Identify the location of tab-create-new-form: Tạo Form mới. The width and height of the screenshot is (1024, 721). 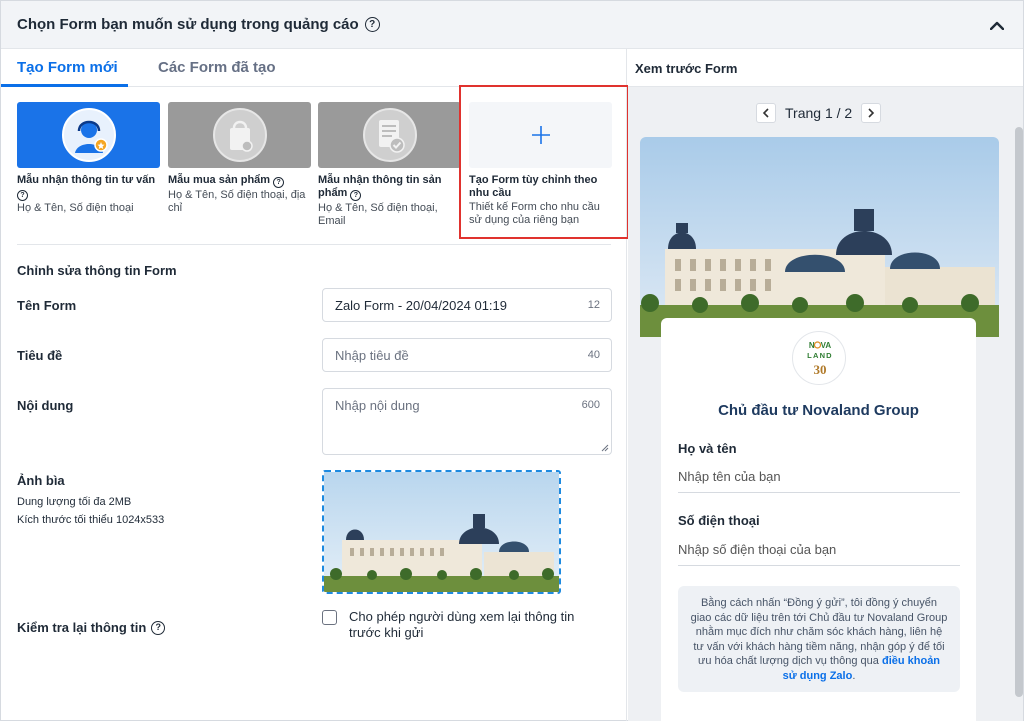
(67, 67).